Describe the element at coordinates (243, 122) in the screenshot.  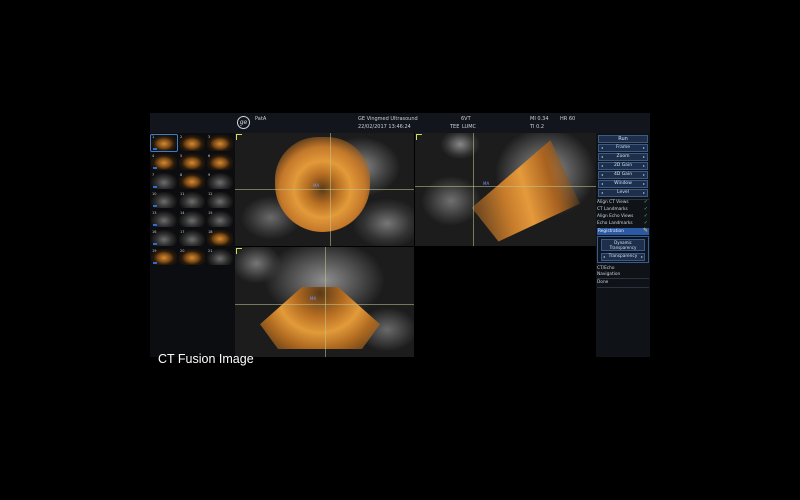
I see `ge-logo-icon: ge` at that location.